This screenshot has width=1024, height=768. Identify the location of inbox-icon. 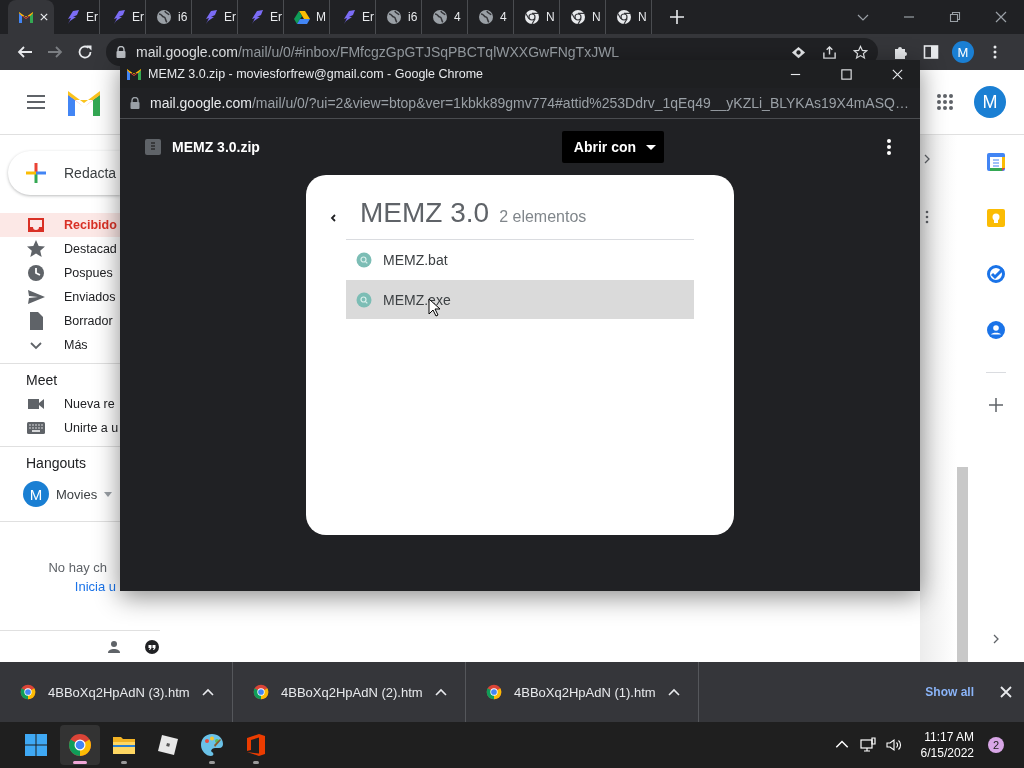
(36, 225).